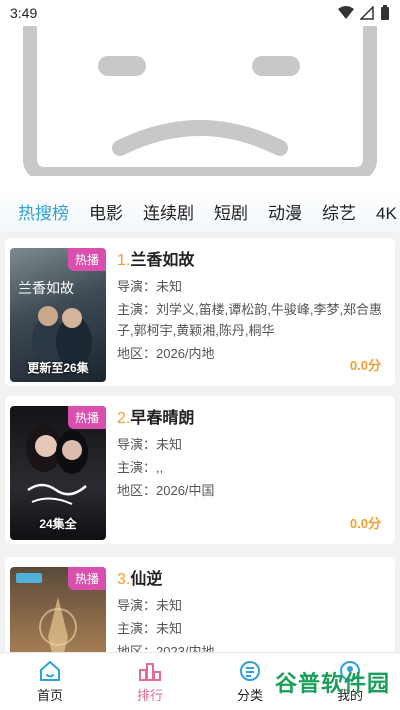 Image resolution: width=400 pixels, height=710 pixels. I want to click on category-icon, so click(250, 670).